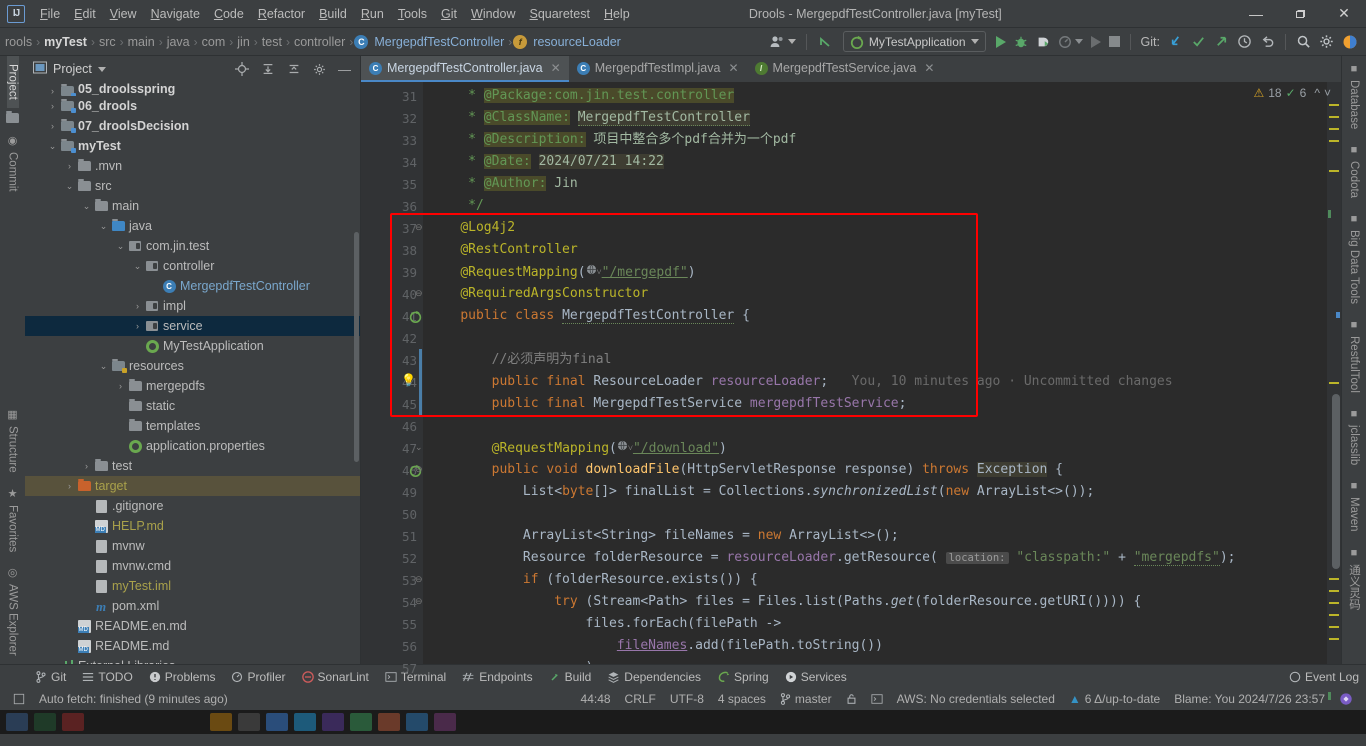  Describe the element at coordinates (1354, 171) in the screenshot. I see `sidebar-item-codota: ■ Codota` at that location.